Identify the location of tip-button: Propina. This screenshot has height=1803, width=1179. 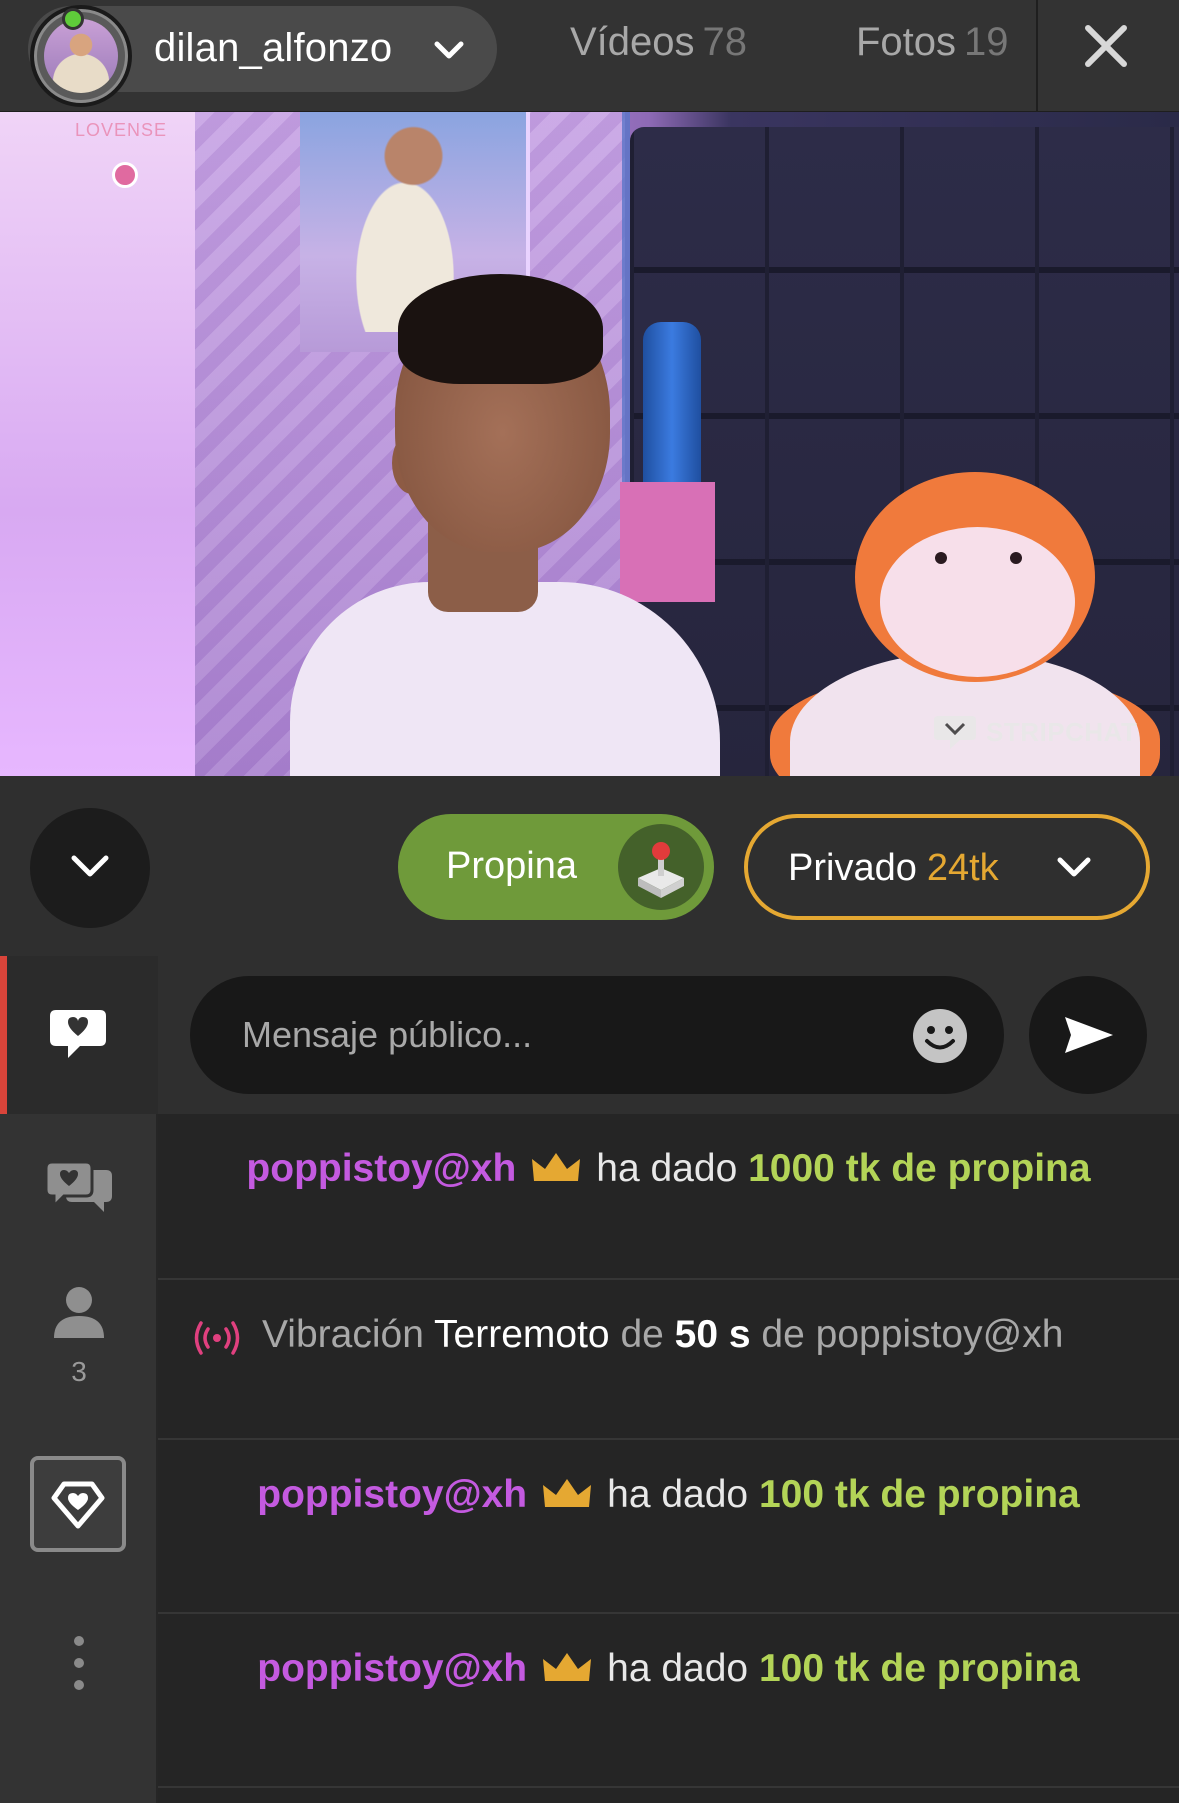
(556, 867).